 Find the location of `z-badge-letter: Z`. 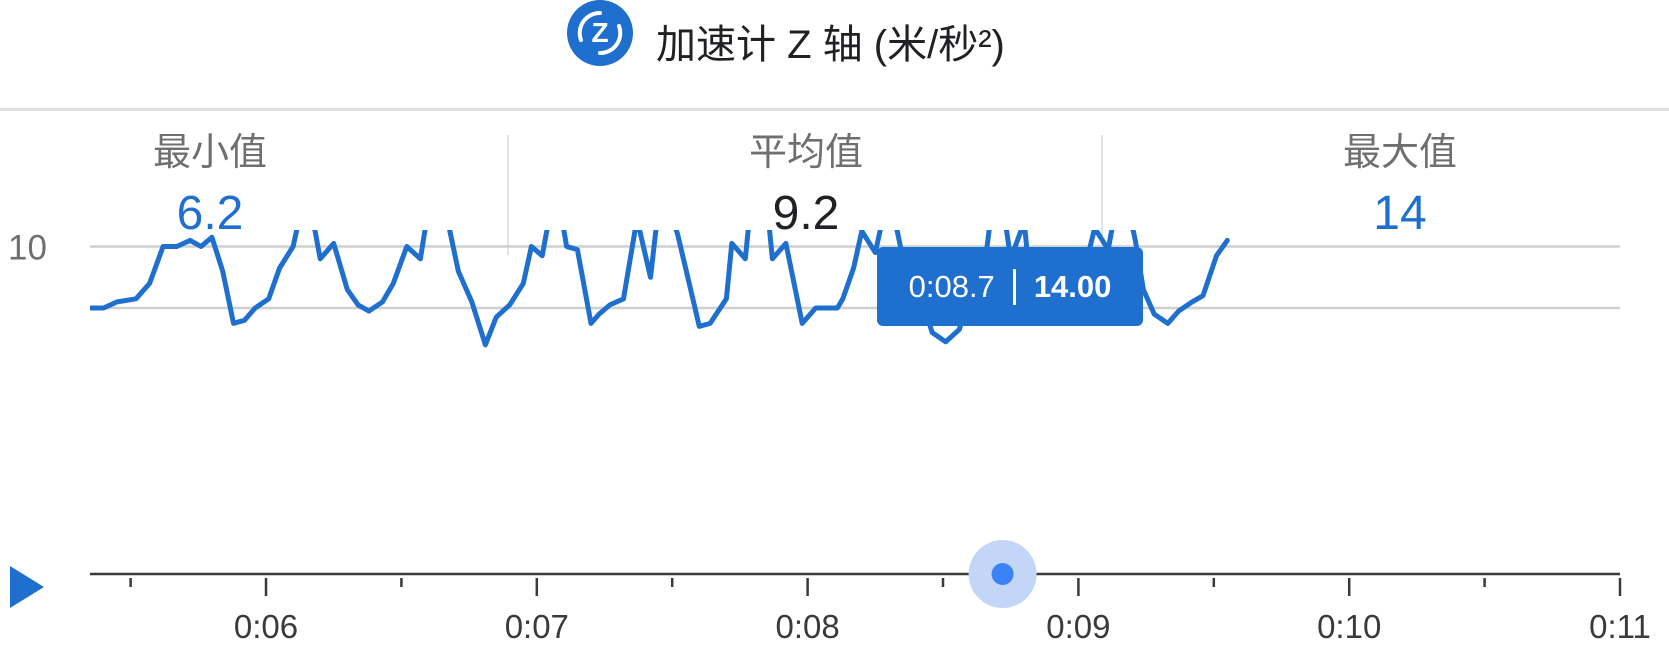

z-badge-letter: Z is located at coordinates (599, 32).